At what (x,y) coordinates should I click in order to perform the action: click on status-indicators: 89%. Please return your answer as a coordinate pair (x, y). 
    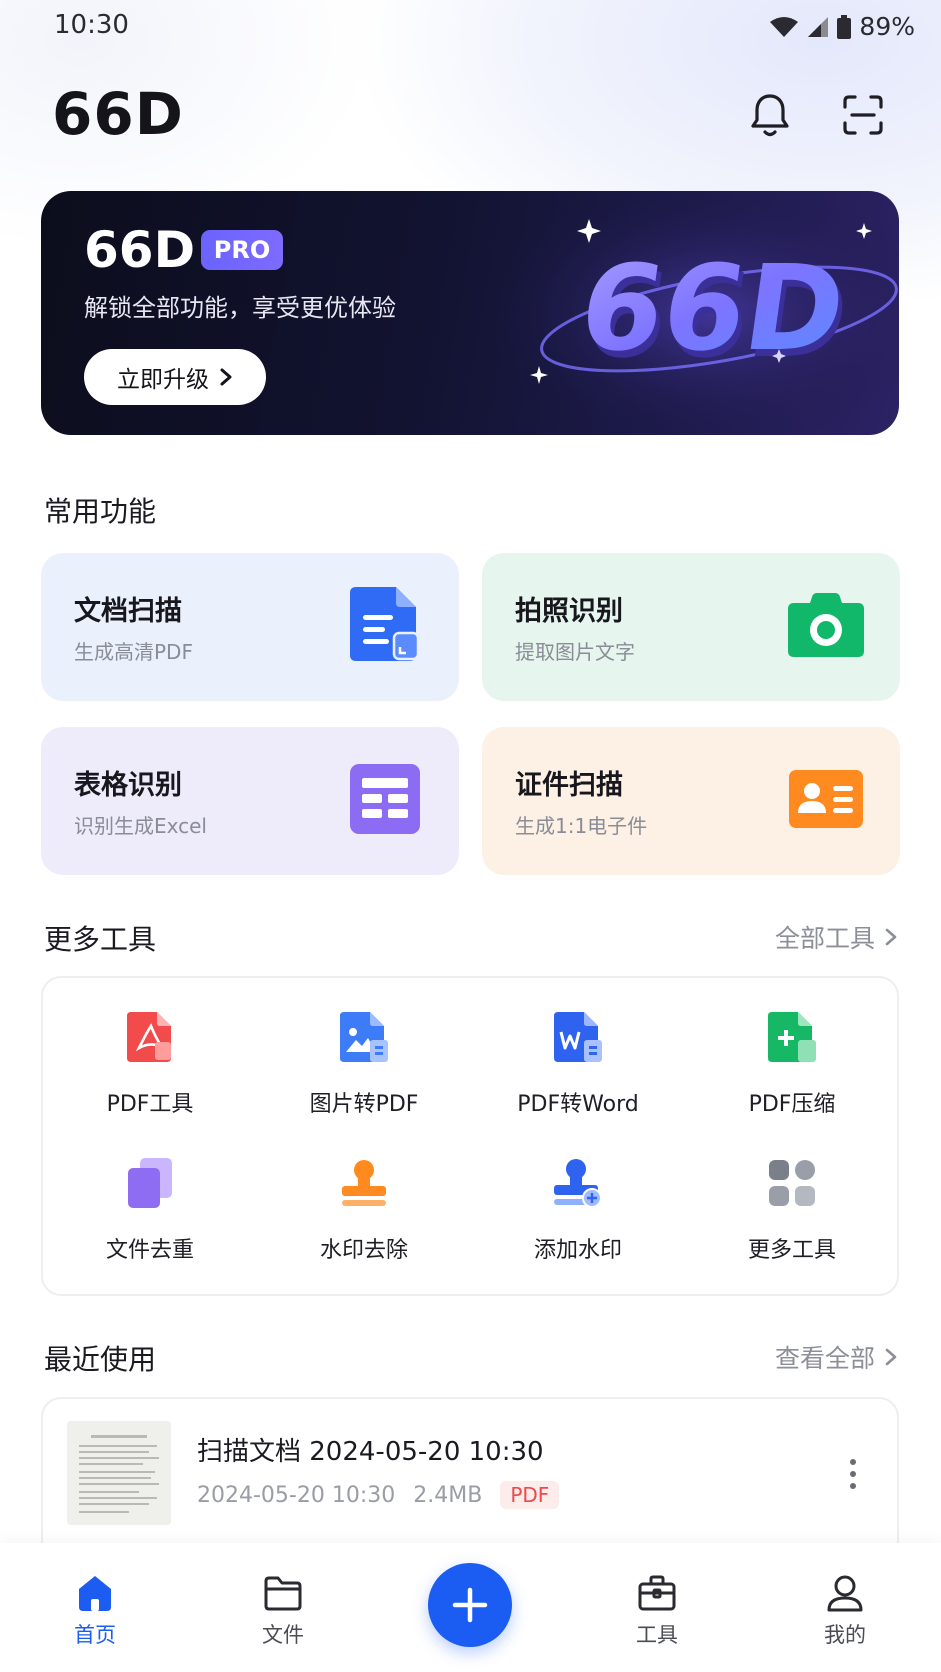
    Looking at the image, I should click on (842, 26).